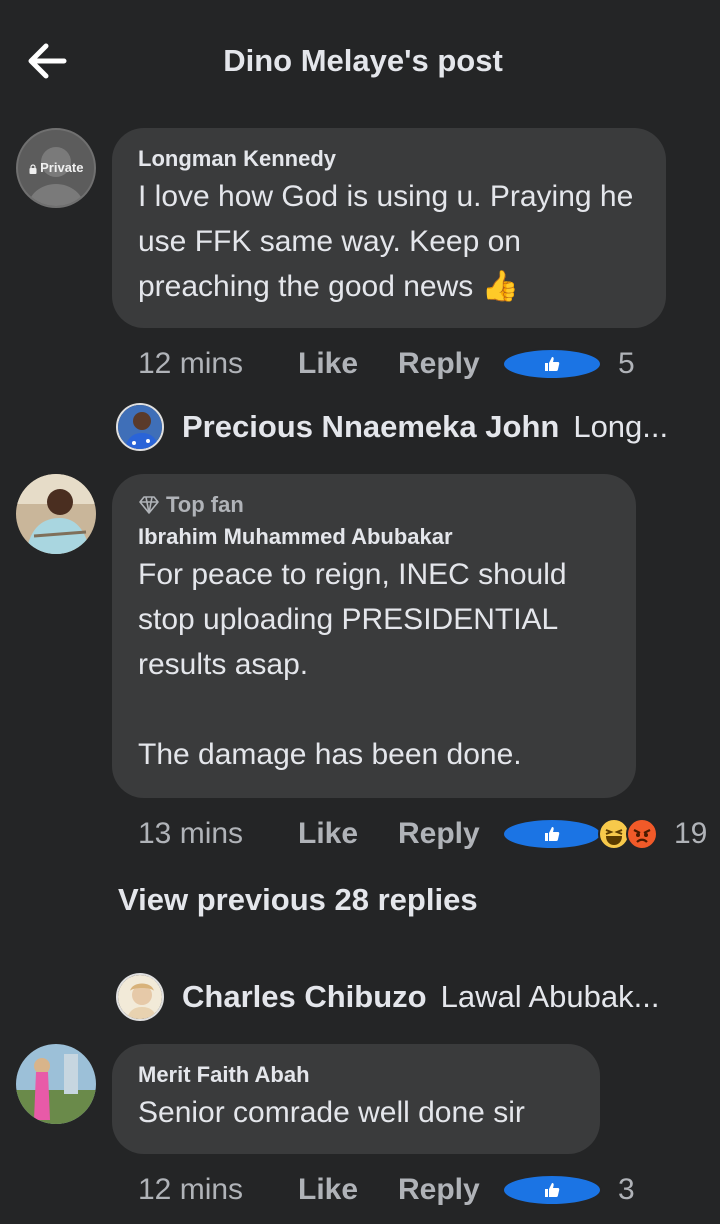 This screenshot has height=1224, width=720. Describe the element at coordinates (356, 1075) in the screenshot. I see `comment-author: Merit Faith Abah` at that location.